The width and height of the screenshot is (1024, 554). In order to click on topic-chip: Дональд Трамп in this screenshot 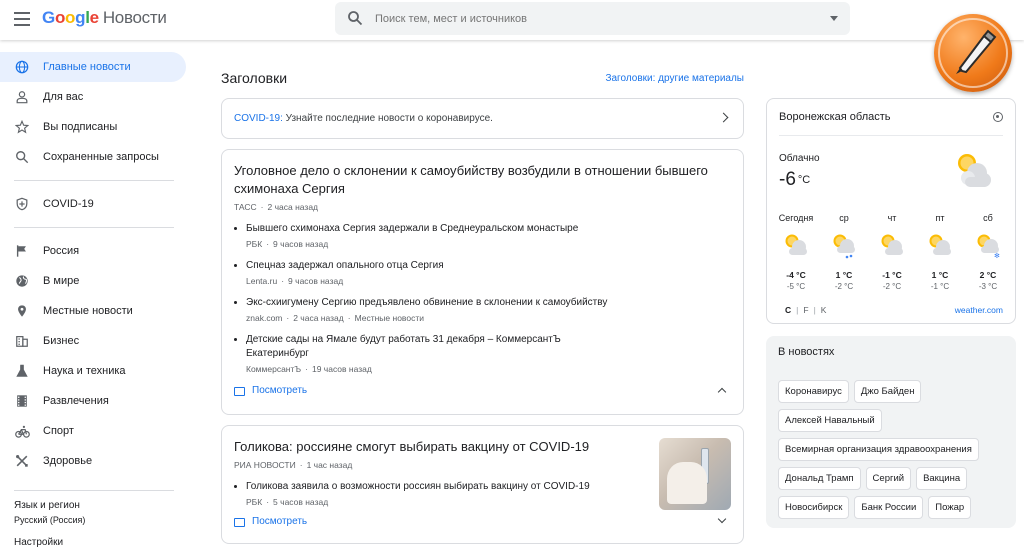, I will do `click(819, 478)`.